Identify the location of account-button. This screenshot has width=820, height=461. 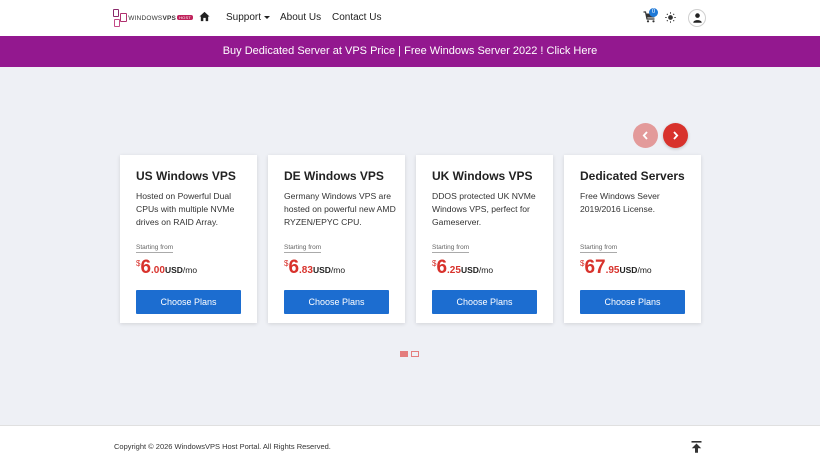
(697, 18).